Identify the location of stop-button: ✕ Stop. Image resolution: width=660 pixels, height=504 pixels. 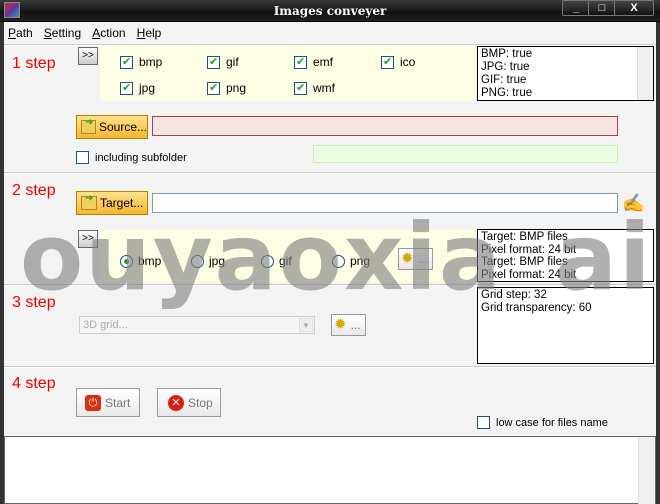
(189, 402).